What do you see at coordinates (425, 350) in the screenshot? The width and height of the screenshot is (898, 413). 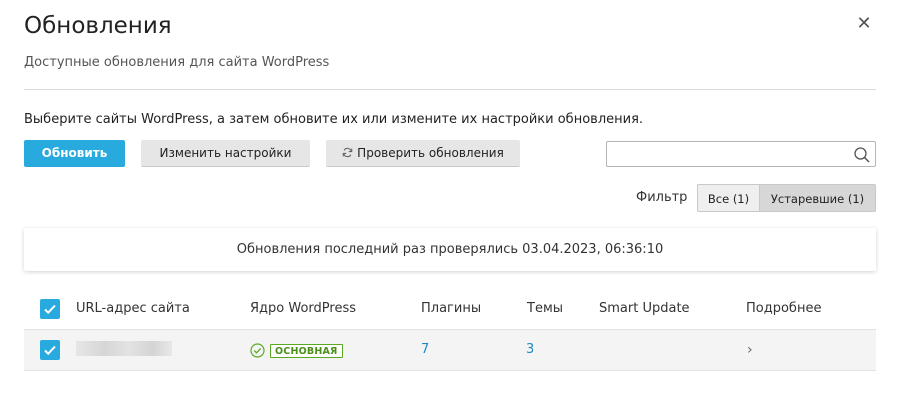 I see `plugins-count-link: 7` at bounding box center [425, 350].